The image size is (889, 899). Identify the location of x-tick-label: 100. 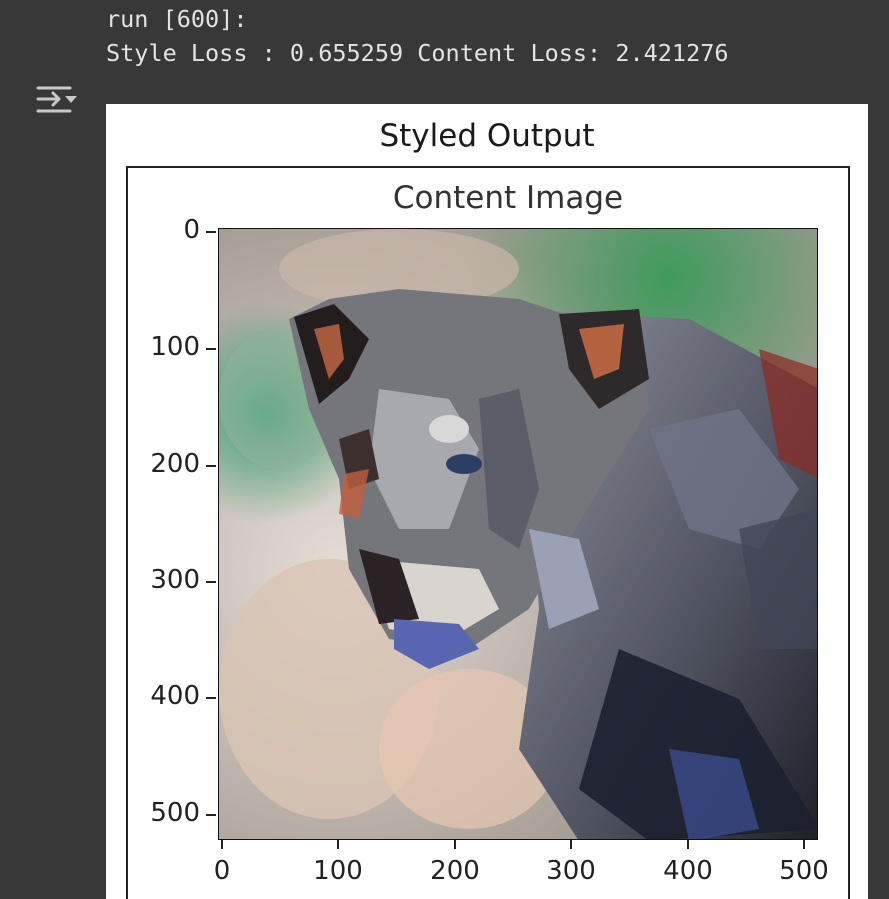
(338, 871).